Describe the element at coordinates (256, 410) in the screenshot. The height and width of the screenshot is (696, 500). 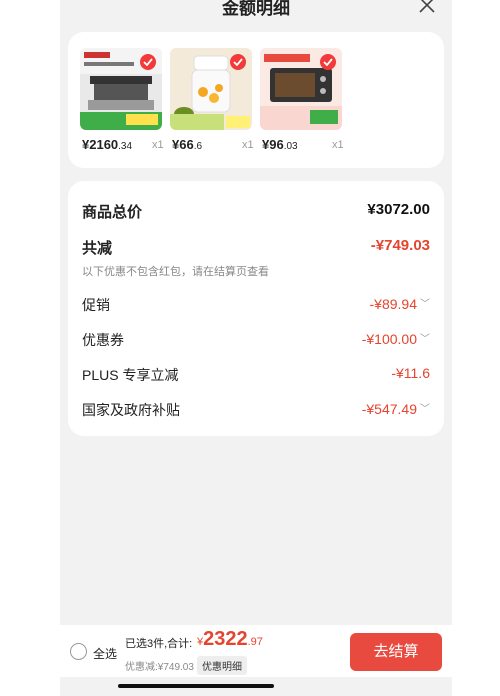
I see `discount-row-subsidy: 国家及政府补贴 -¥547.49 ﹀` at that location.